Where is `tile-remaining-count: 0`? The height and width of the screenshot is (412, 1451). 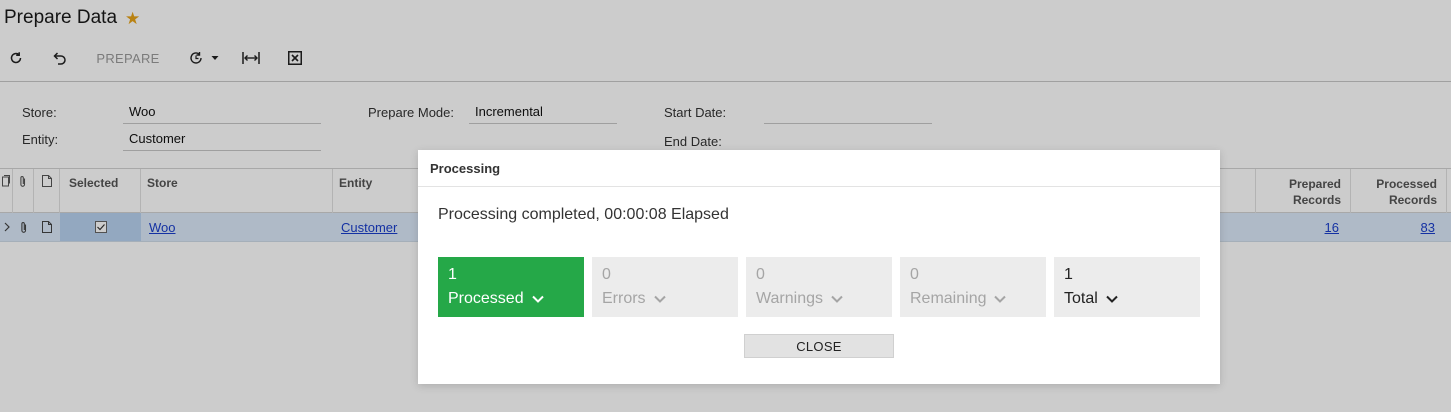 tile-remaining-count: 0 is located at coordinates (914, 274).